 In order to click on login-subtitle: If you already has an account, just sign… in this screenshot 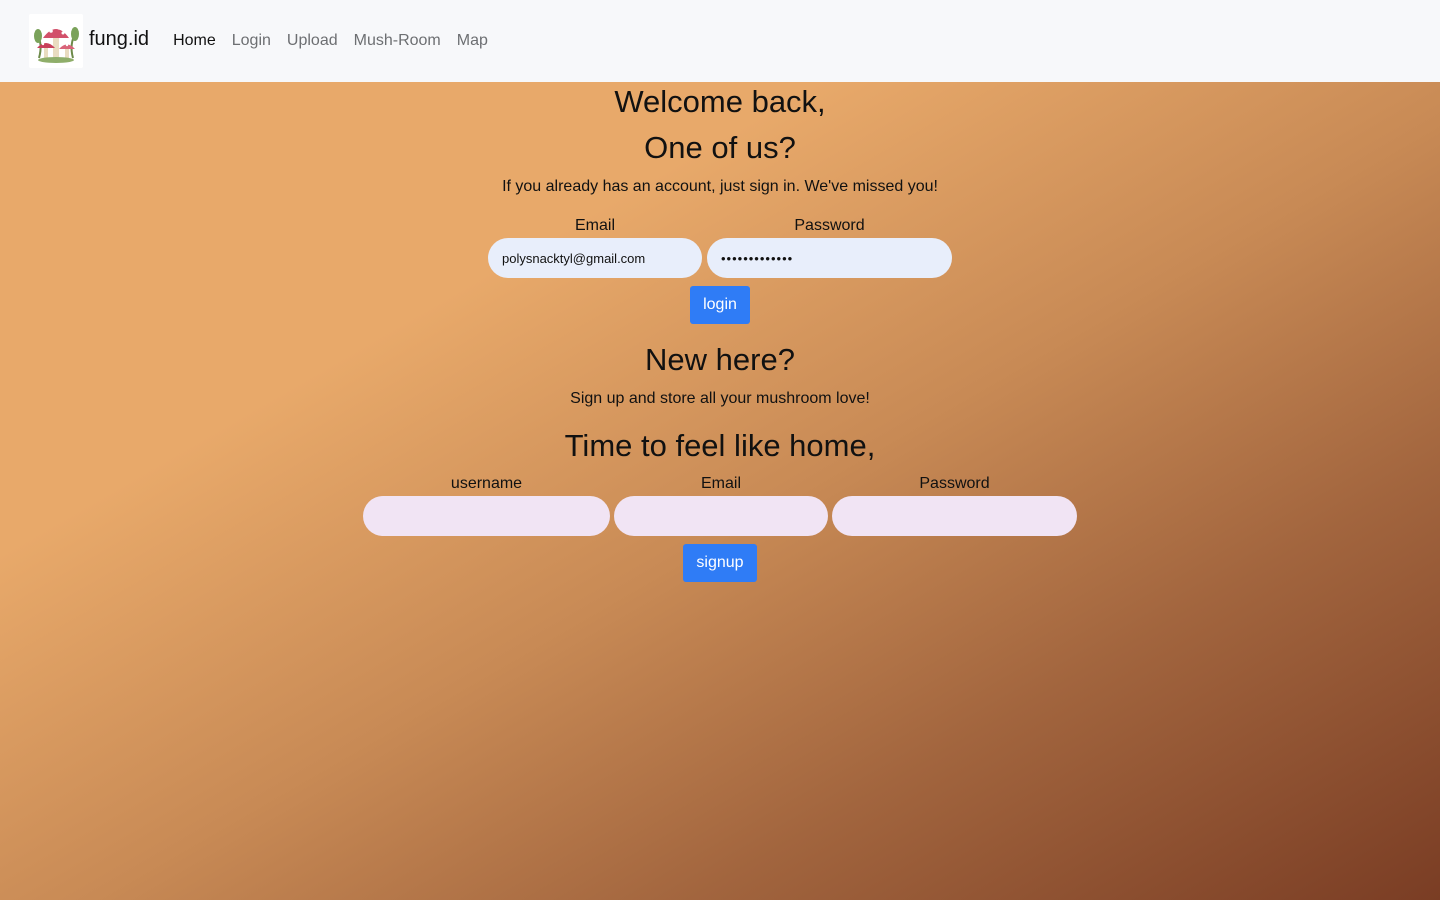, I will do `click(720, 186)`.